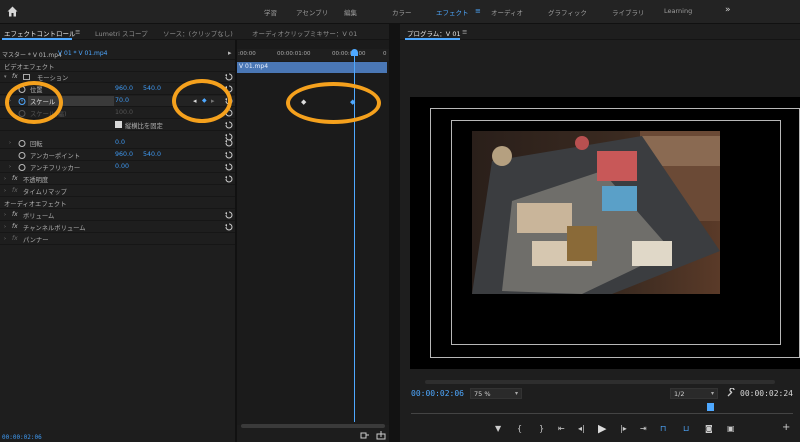 The image size is (800, 442). Describe the element at coordinates (567, 12) in the screenshot. I see `workspace-tab-graphics: グラフィック` at that location.